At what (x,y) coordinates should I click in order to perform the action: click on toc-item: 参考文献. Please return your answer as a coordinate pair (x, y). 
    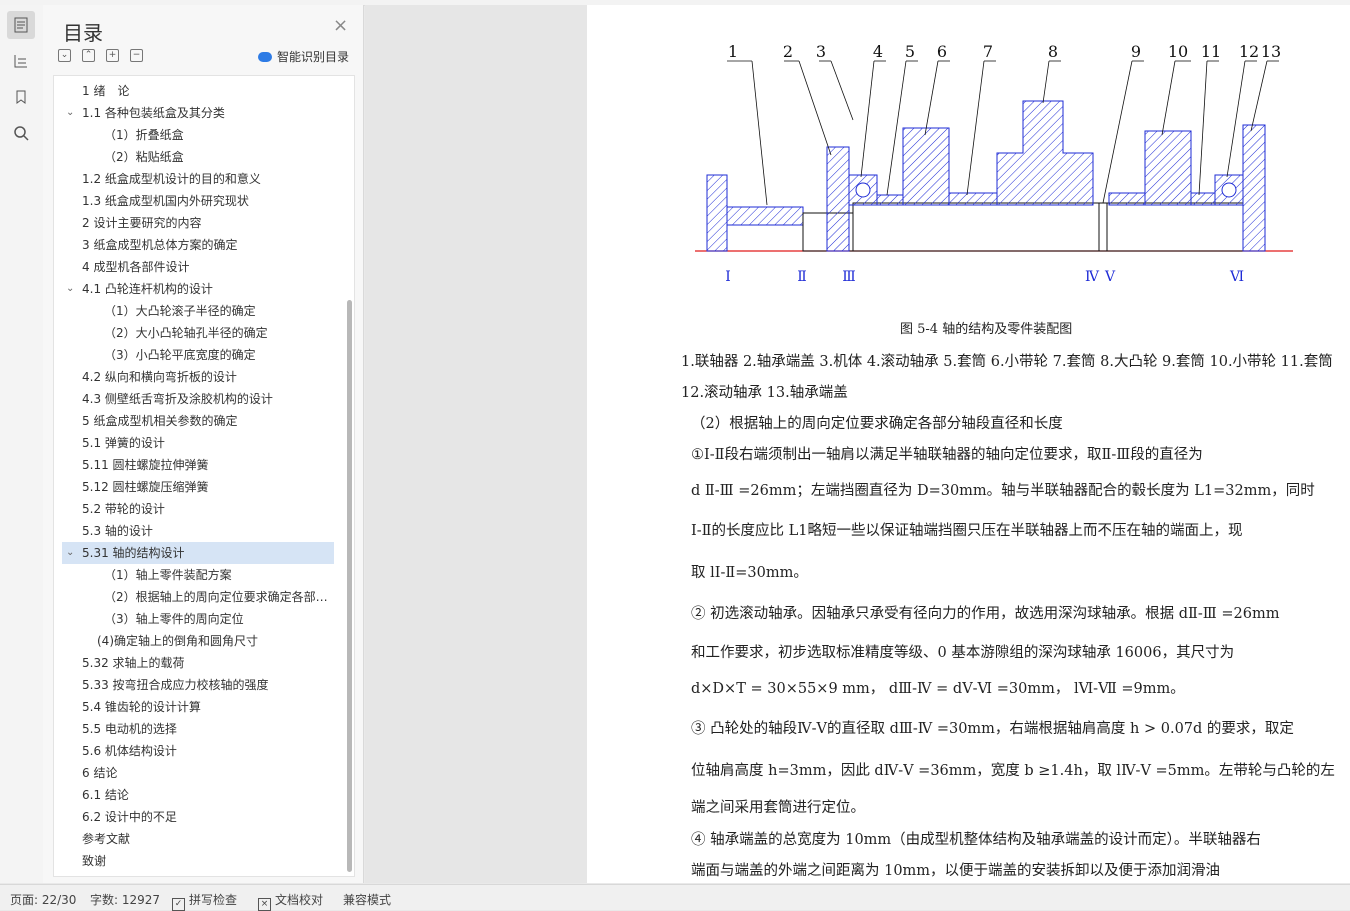
    Looking at the image, I should click on (198, 839).